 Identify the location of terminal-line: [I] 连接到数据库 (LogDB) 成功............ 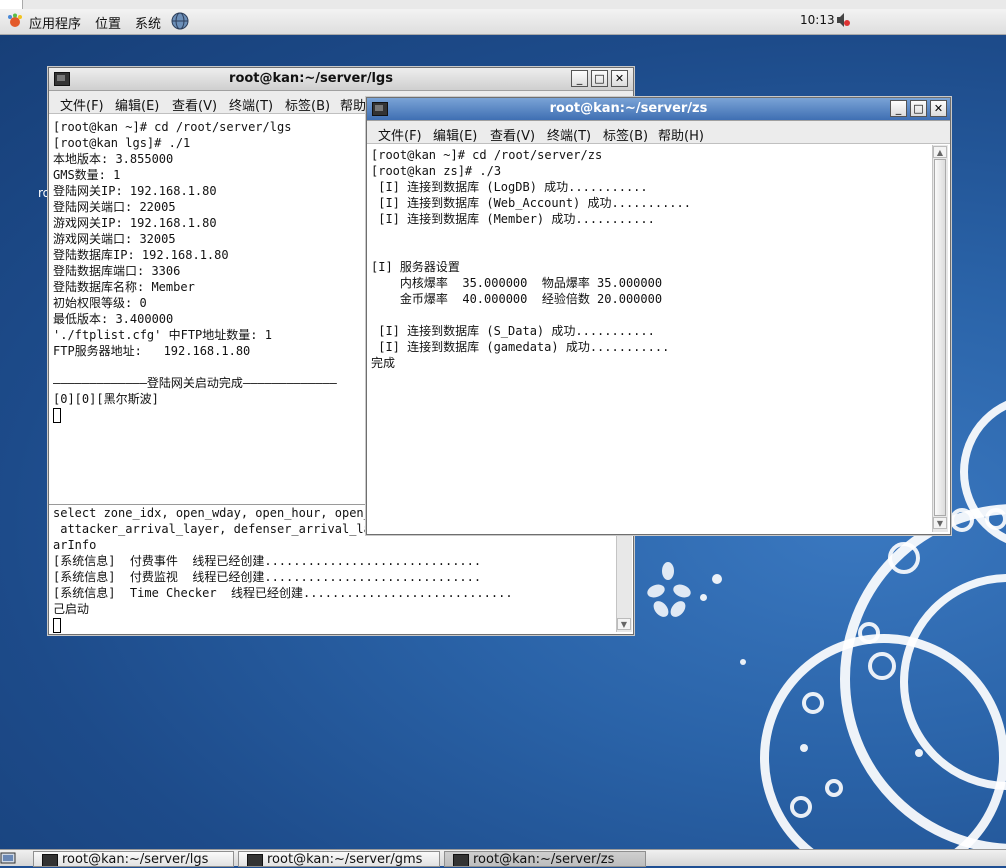
(509, 187).